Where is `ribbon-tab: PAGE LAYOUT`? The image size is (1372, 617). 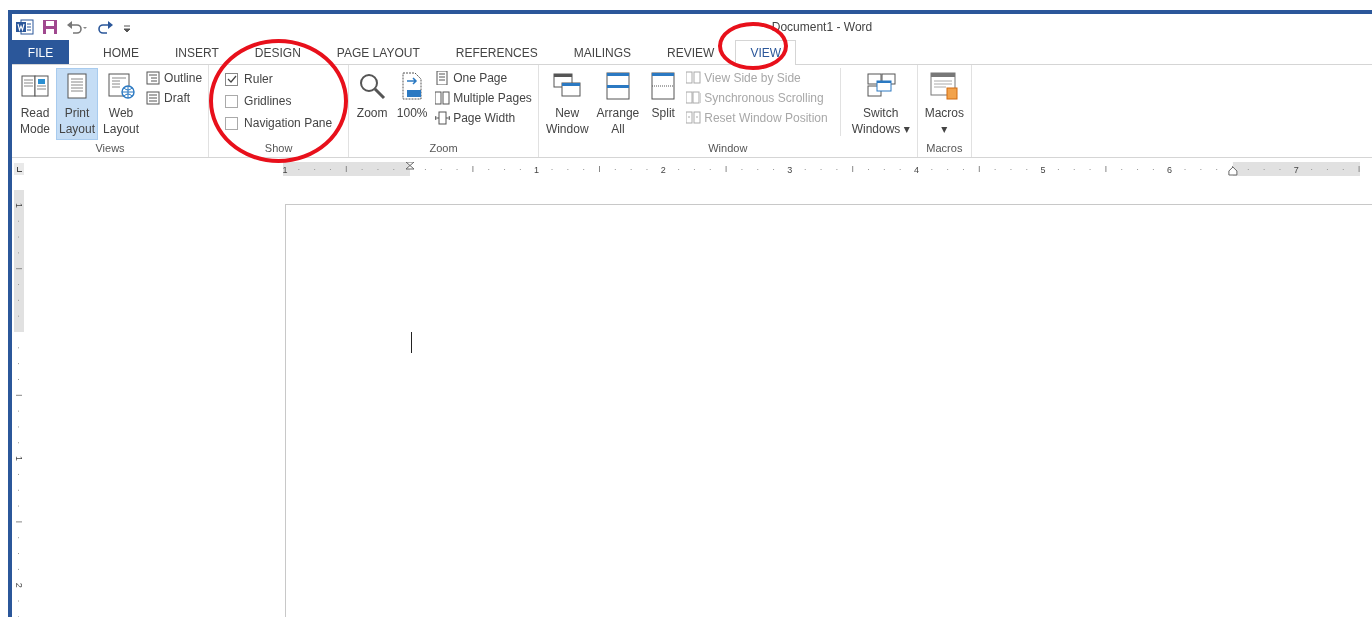 ribbon-tab: PAGE LAYOUT is located at coordinates (378, 52).